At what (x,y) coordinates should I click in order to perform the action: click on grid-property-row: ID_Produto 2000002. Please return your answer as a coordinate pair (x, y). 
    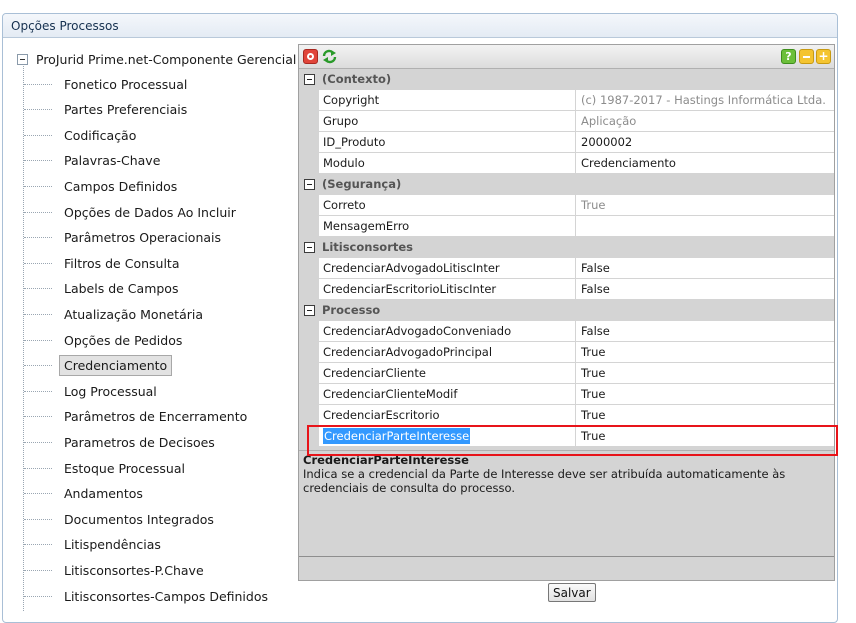
    Looking at the image, I should click on (566, 142).